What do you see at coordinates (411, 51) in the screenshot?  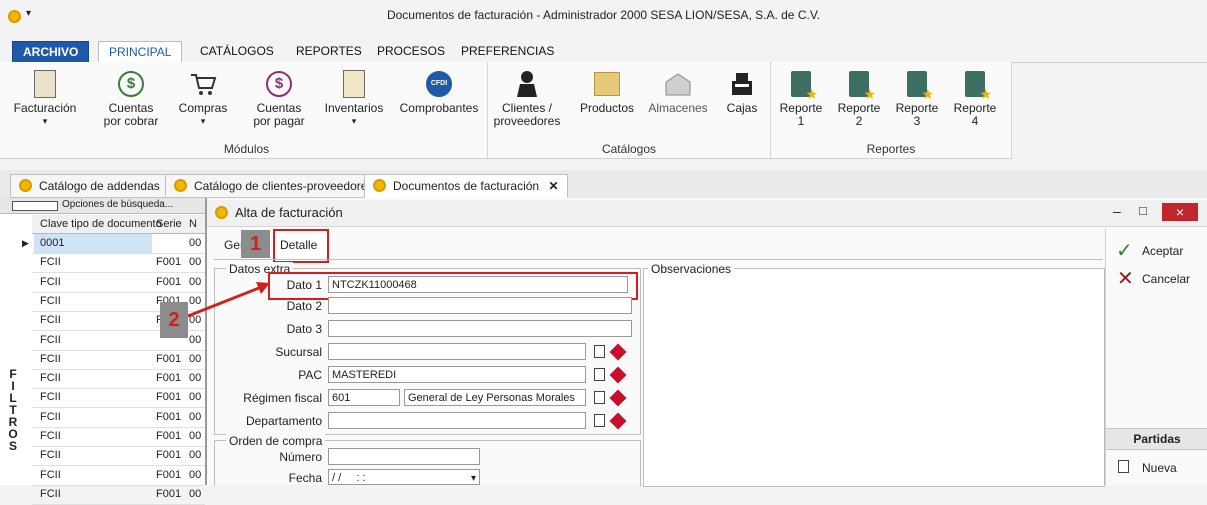 I see `tab-procesos: PROCESOS` at bounding box center [411, 51].